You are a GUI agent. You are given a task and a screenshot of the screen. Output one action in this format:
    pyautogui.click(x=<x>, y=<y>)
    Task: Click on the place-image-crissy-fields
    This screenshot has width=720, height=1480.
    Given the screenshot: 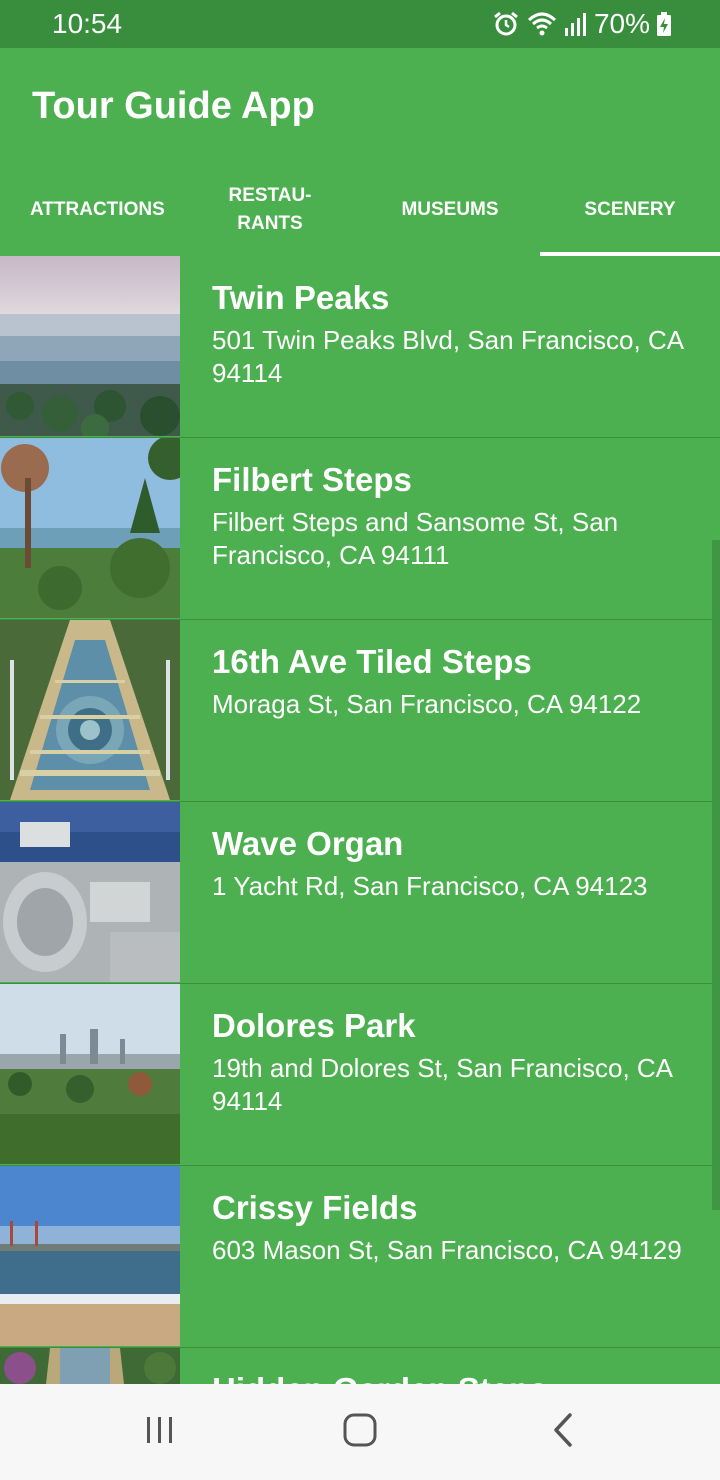 What is the action you would take?
    pyautogui.click(x=90, y=1256)
    